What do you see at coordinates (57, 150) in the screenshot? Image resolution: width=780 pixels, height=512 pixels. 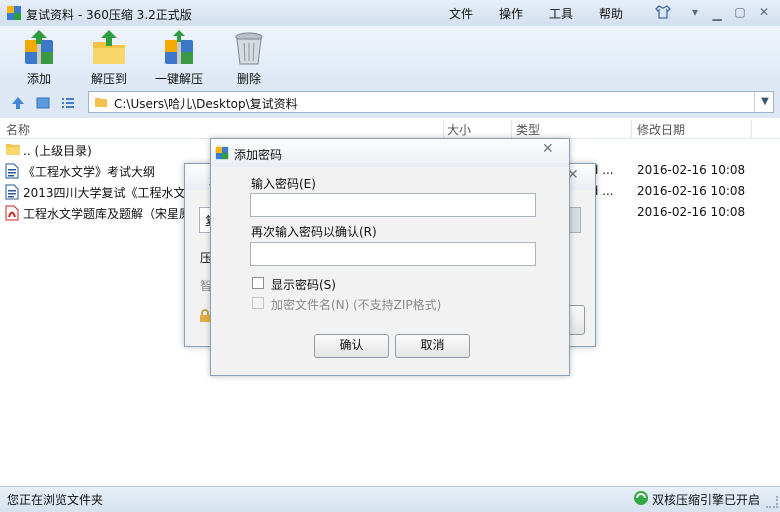 I see `file-name: .. (上级目录)` at bounding box center [57, 150].